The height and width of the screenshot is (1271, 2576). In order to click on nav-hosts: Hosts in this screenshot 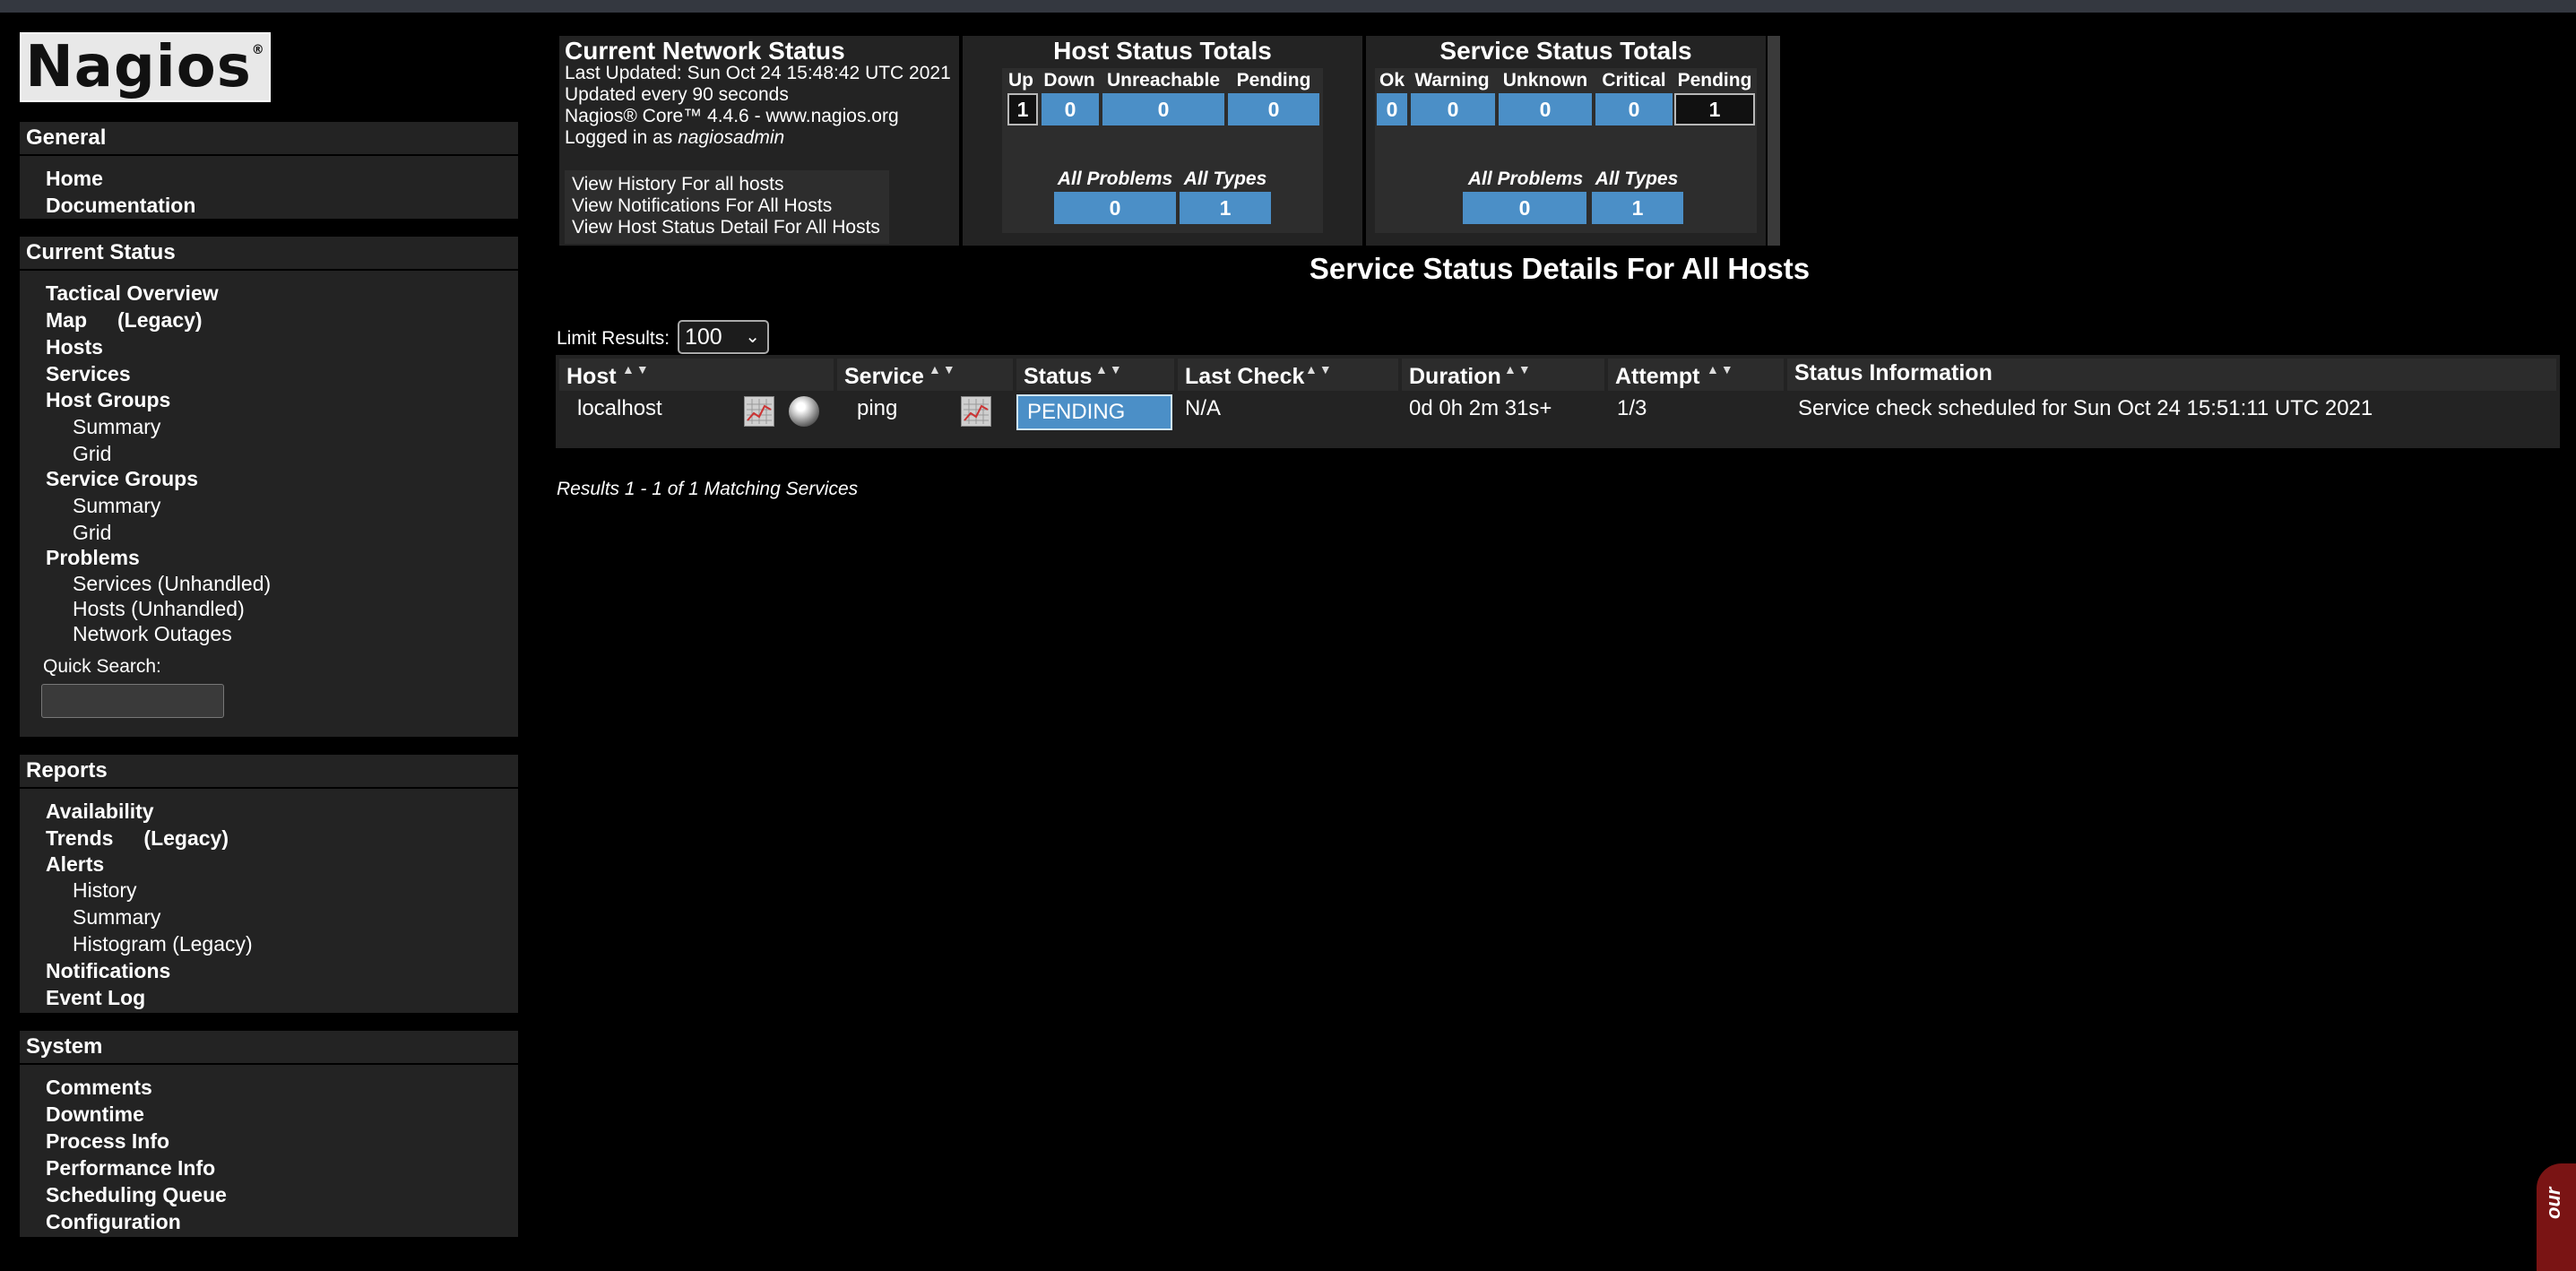, I will do `click(74, 347)`.